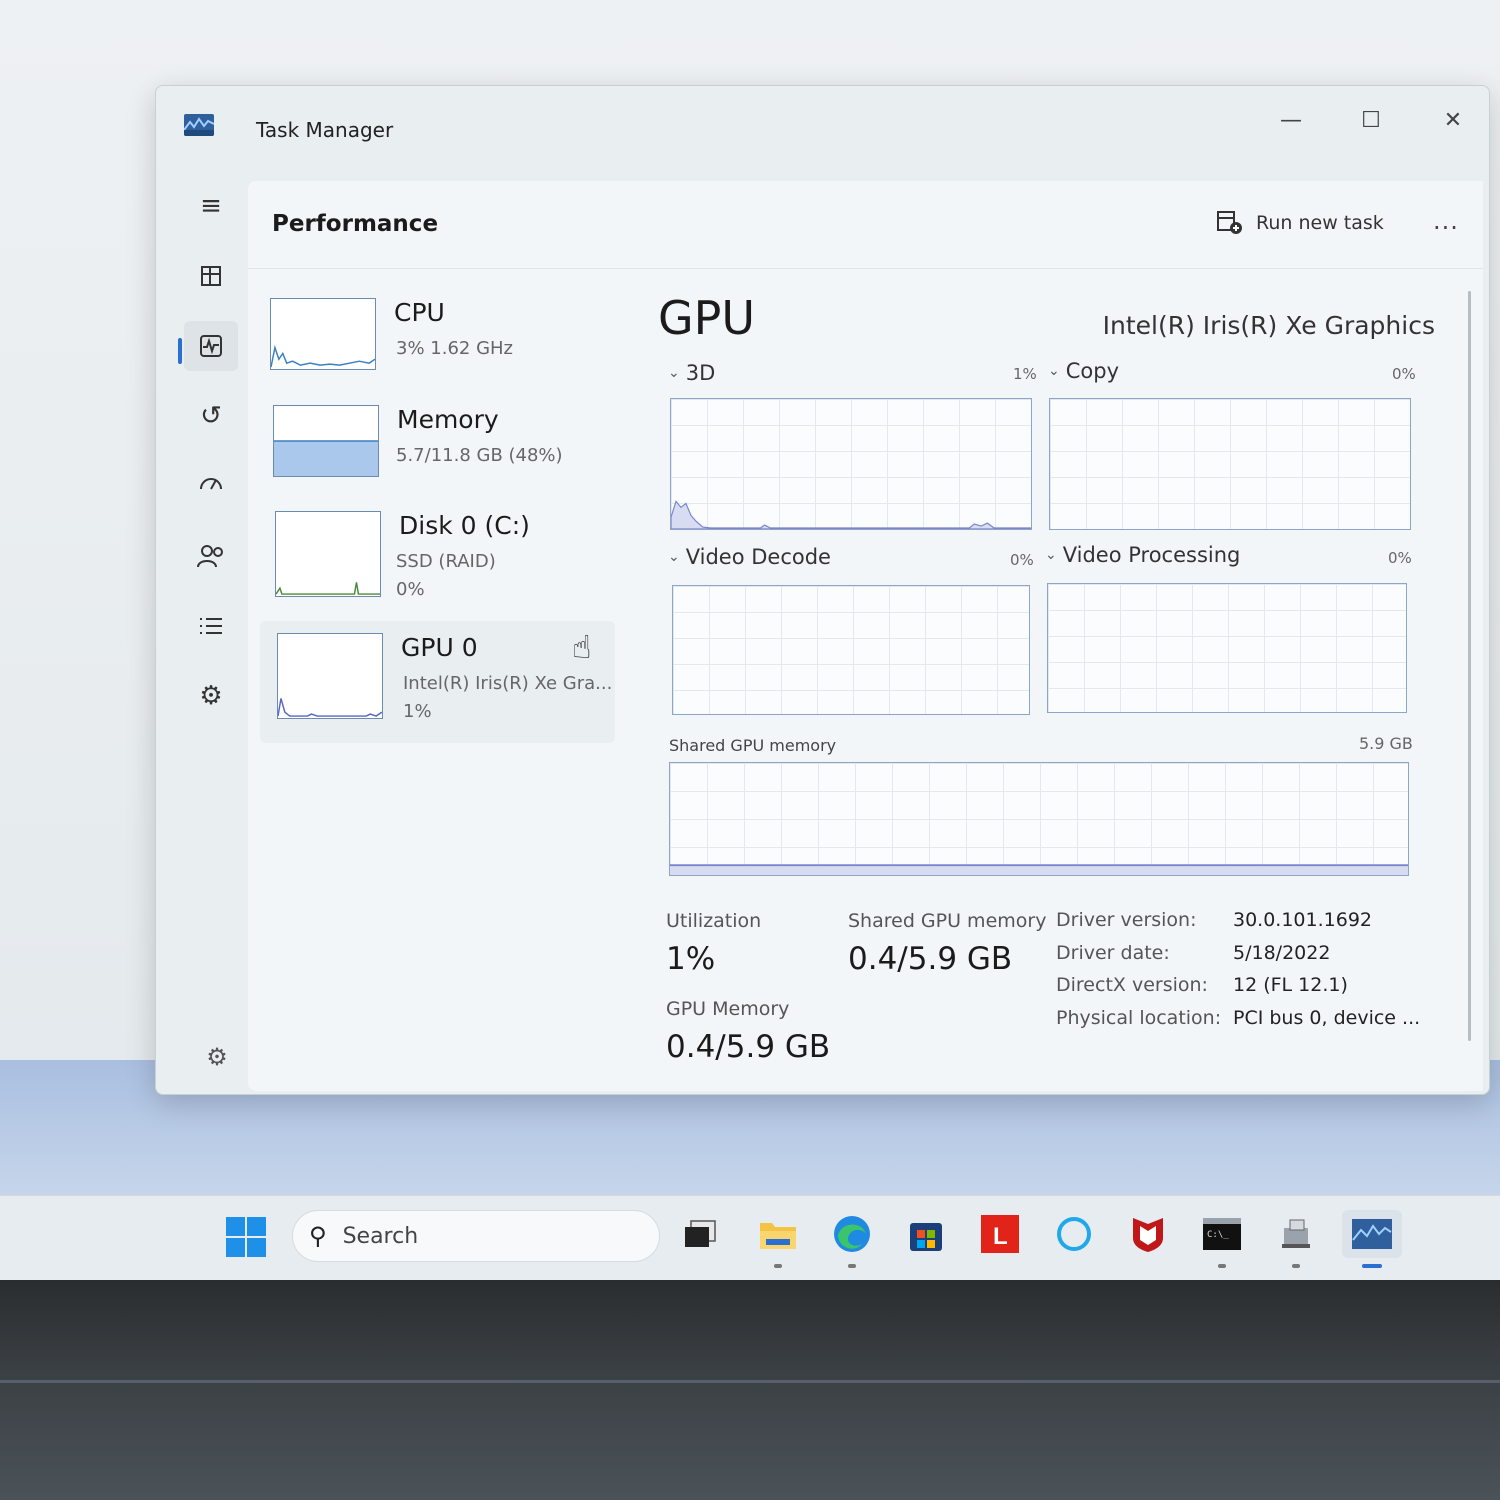  I want to click on graph-video-decode-title: Video Decode, so click(758, 557).